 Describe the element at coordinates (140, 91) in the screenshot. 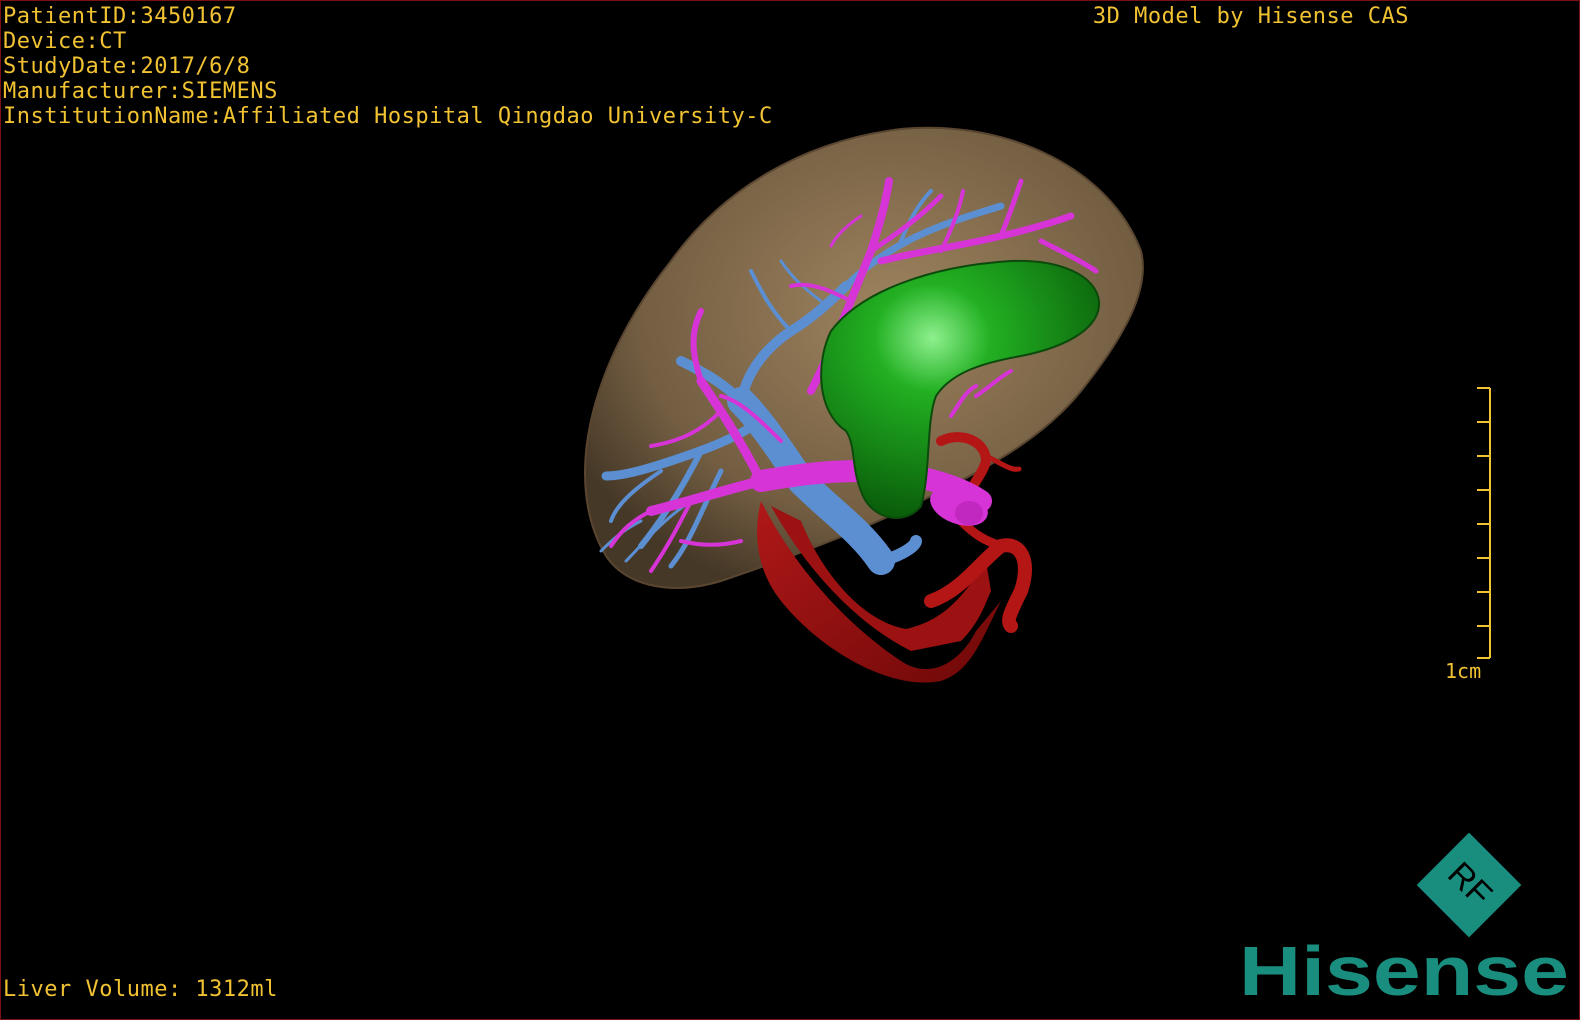

I see `manufacturer-label: Manufacturer:SIEMENS` at that location.